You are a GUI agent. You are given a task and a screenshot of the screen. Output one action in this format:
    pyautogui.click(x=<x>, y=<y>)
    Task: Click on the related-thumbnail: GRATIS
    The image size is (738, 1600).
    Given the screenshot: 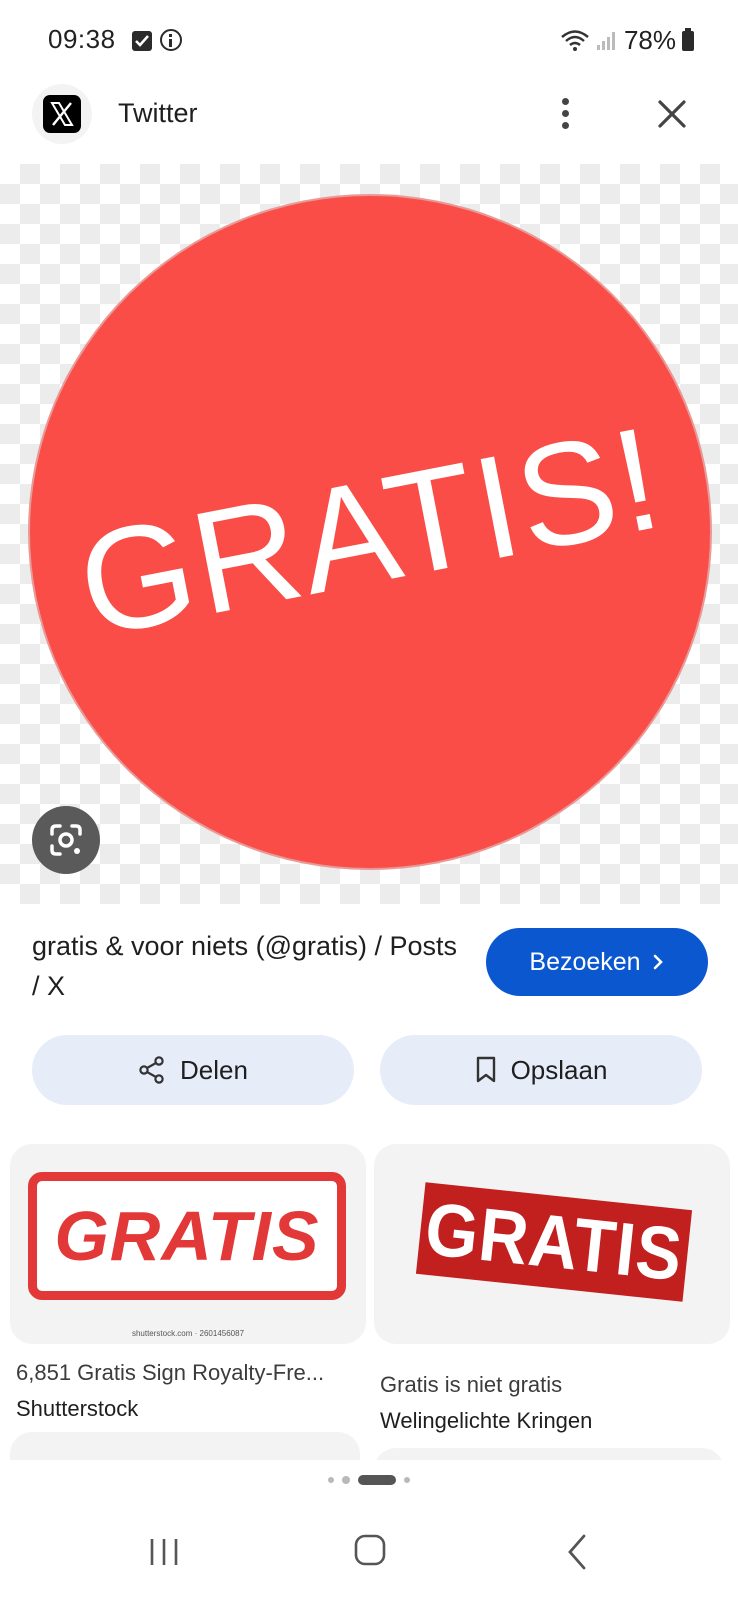 What is the action you would take?
    pyautogui.click(x=552, y=1244)
    